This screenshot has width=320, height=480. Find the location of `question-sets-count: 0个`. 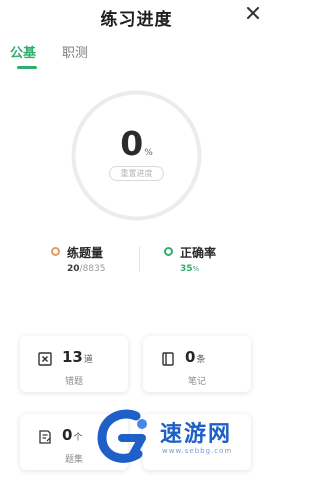

question-sets-count: 0个 is located at coordinates (72, 435).